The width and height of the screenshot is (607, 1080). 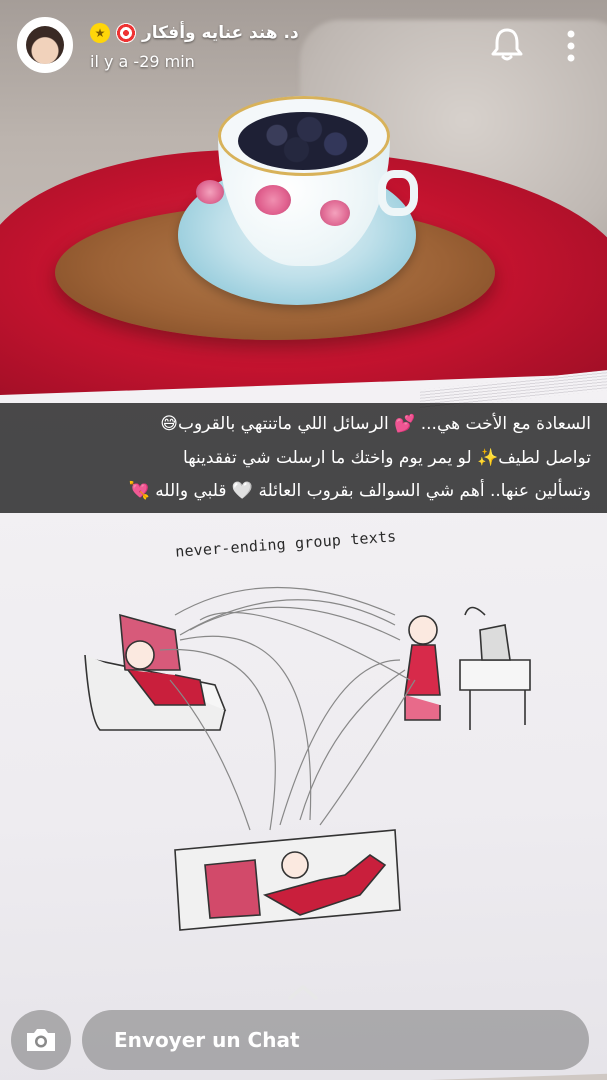 What do you see at coordinates (207, 1040) in the screenshot?
I see `send-chat-placeholder: Envoyer un Chat` at bounding box center [207, 1040].